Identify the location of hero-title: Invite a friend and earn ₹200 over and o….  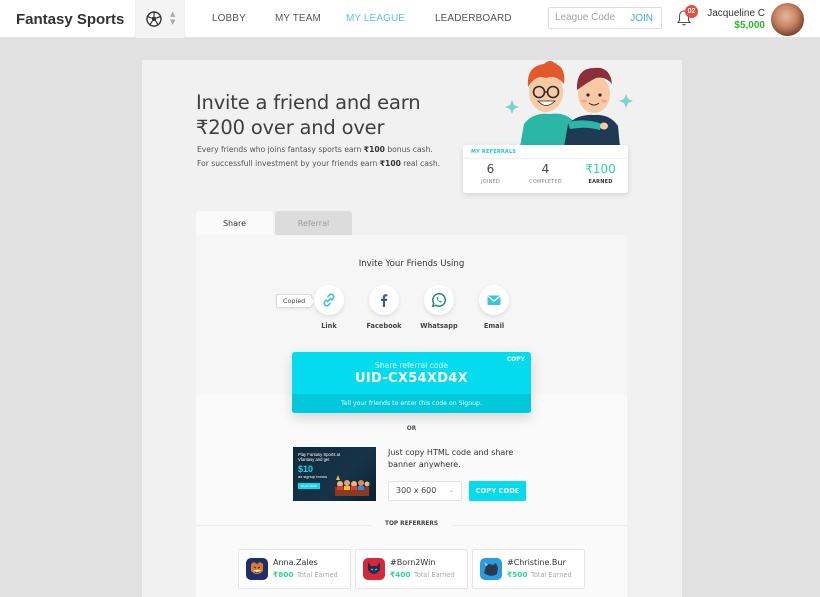
(331, 115).